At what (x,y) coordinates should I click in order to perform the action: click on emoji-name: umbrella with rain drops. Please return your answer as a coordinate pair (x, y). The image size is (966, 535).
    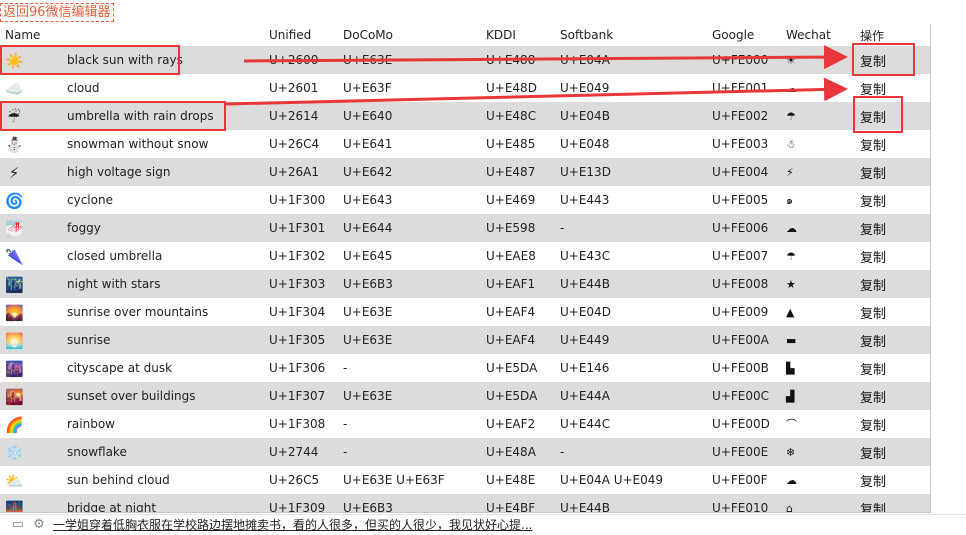
    Looking at the image, I should click on (140, 116).